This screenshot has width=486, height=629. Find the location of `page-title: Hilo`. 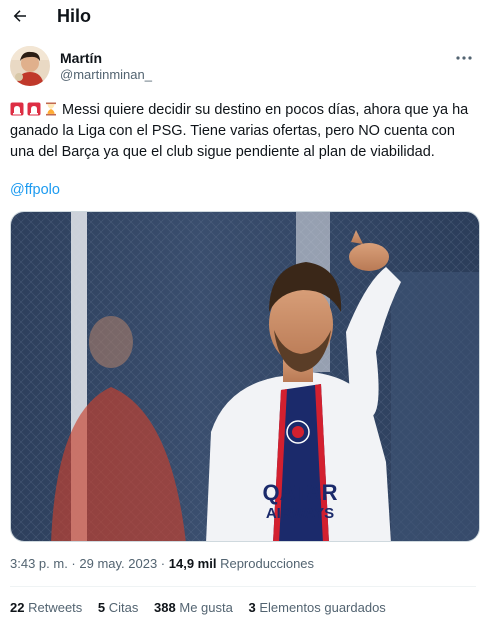

page-title: Hilo is located at coordinates (74, 16).